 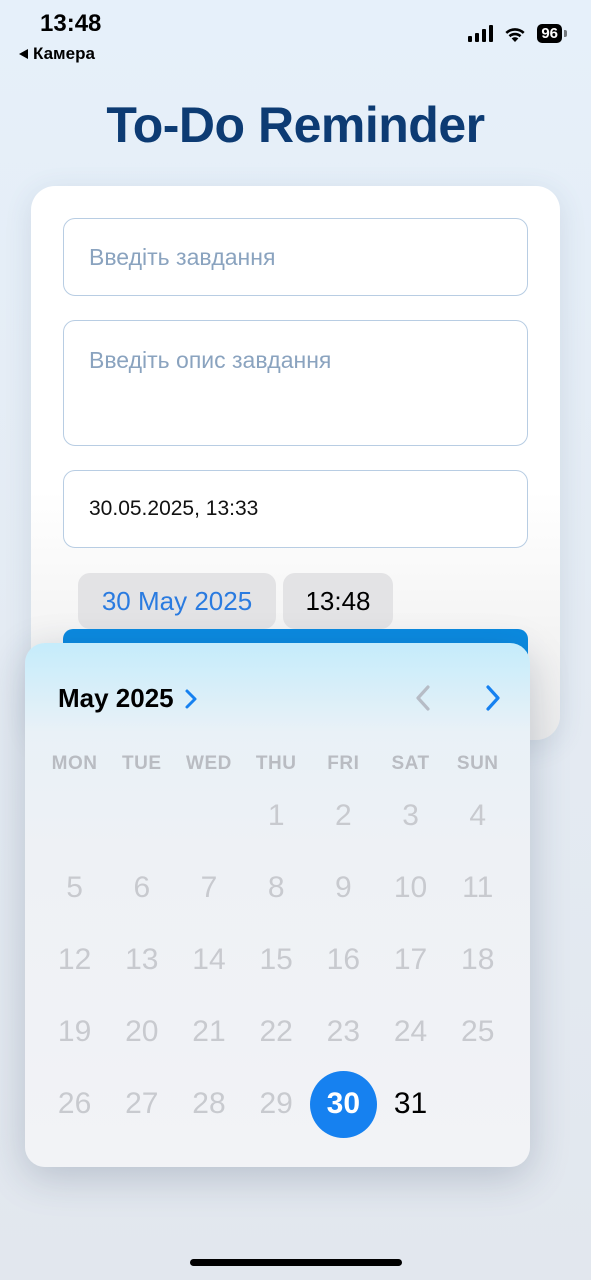 I want to click on task-description-placeholder: Введіть опис завдання, so click(x=210, y=360).